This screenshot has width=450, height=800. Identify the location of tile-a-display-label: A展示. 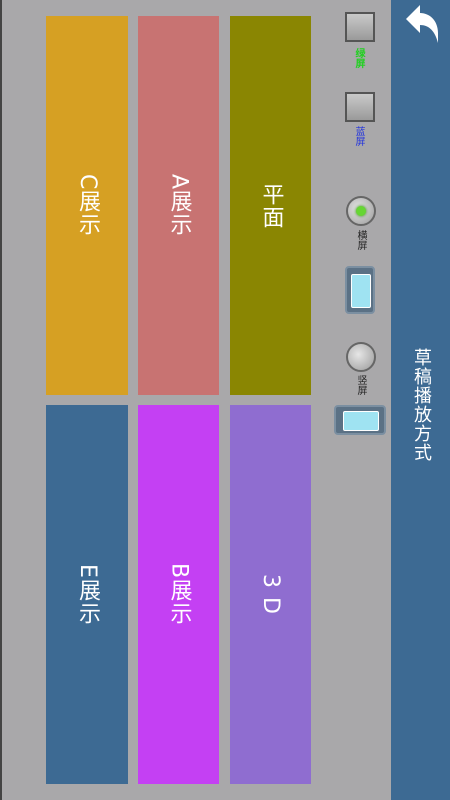
(179, 205).